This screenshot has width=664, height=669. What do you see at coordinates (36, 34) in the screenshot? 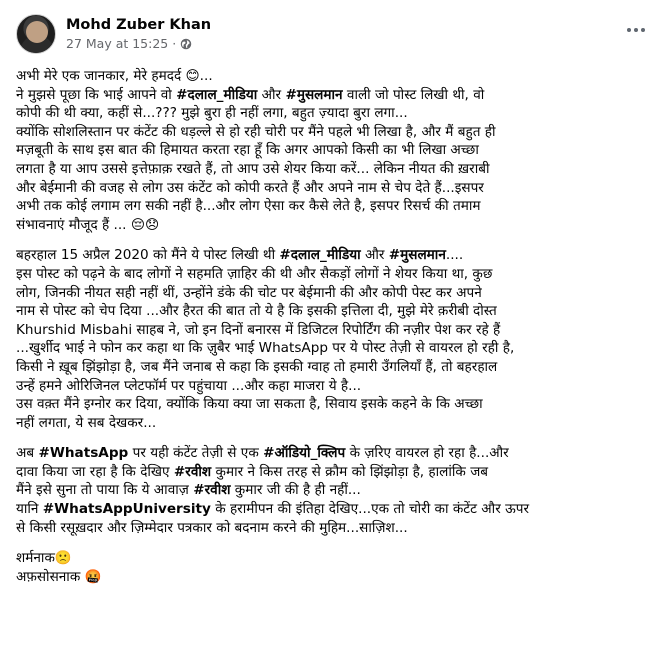
I see `author-avatar` at bounding box center [36, 34].